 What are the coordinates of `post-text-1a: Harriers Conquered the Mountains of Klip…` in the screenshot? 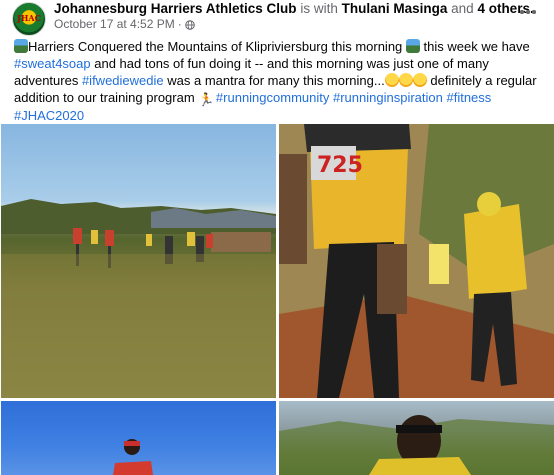 It's located at (215, 46).